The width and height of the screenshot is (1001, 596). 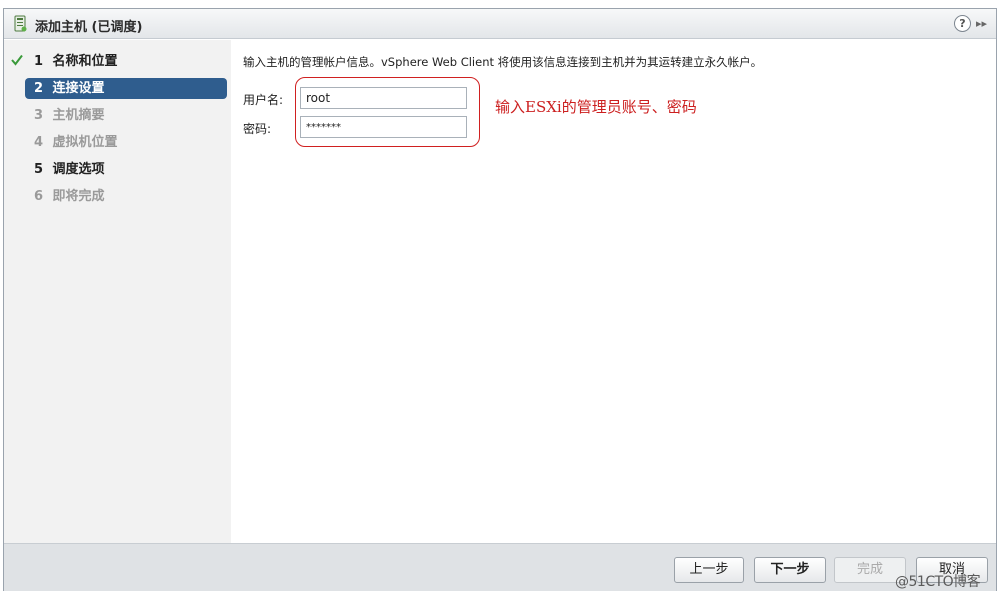 What do you see at coordinates (387, 112) in the screenshot?
I see `annotation-highlight` at bounding box center [387, 112].